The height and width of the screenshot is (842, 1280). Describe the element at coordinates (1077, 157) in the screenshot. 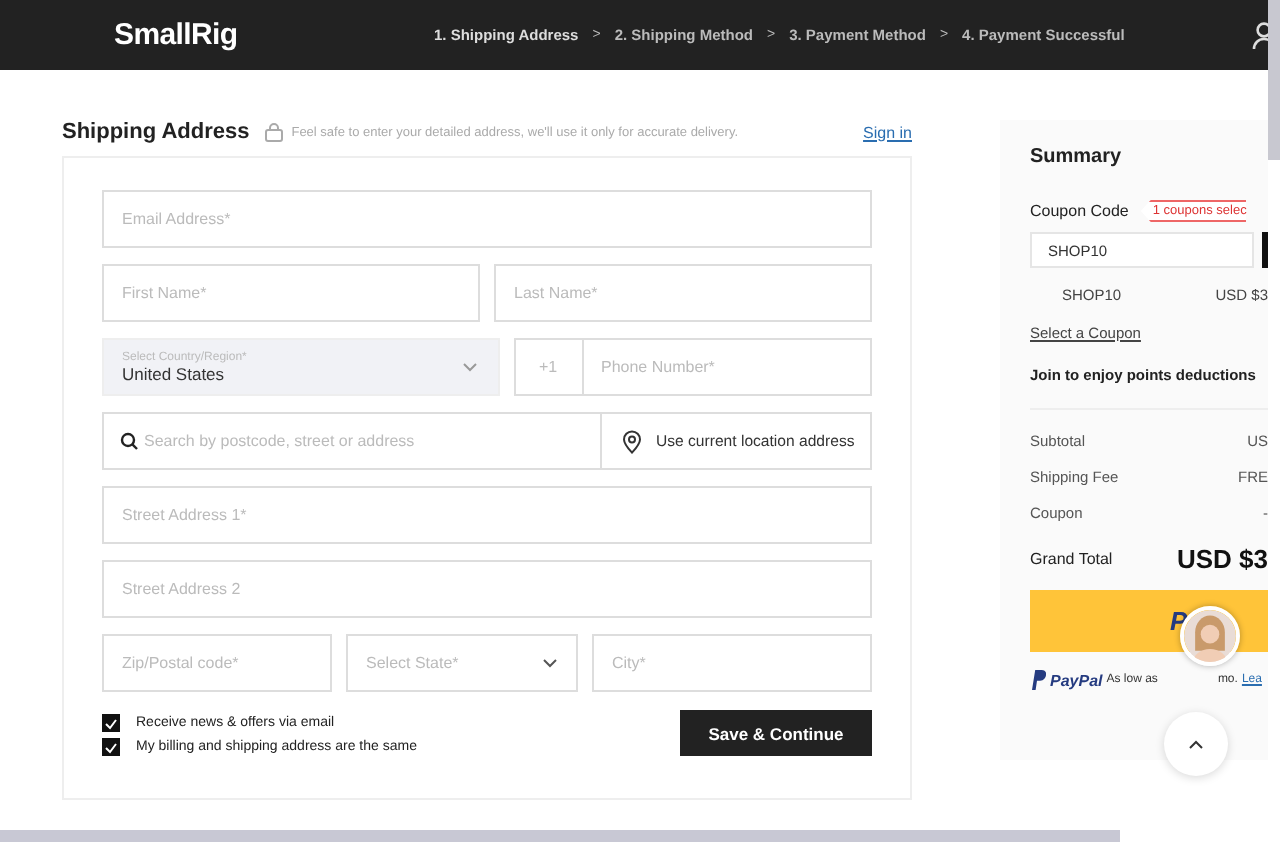

I see `summary-title: Summary` at that location.